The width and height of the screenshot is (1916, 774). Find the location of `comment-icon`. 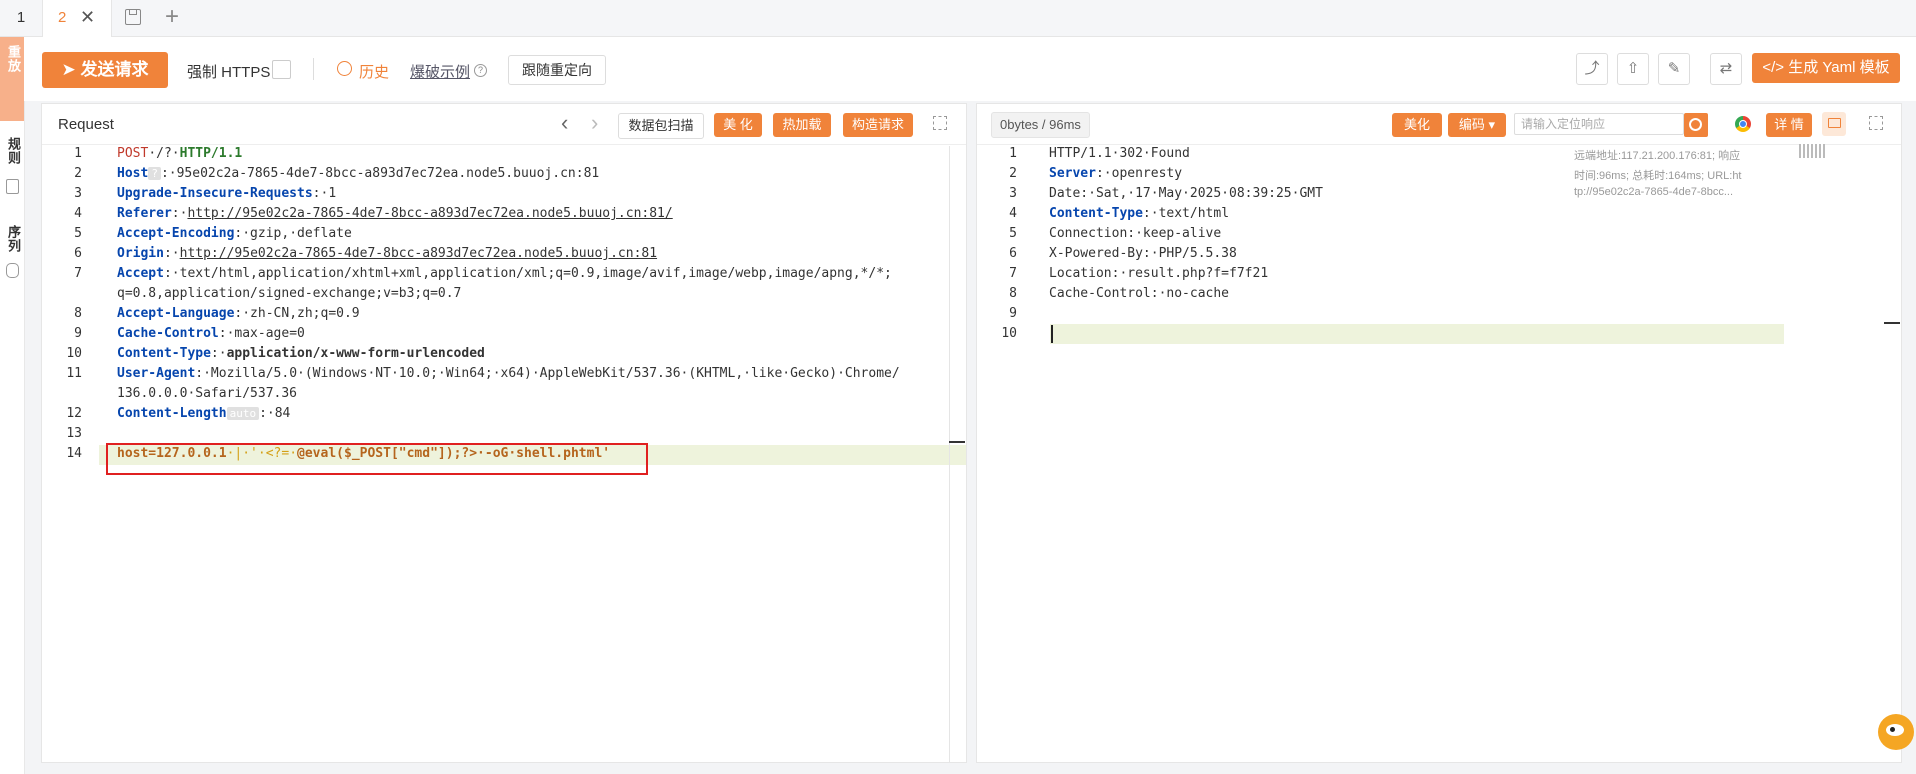

comment-icon is located at coordinates (1834, 124).